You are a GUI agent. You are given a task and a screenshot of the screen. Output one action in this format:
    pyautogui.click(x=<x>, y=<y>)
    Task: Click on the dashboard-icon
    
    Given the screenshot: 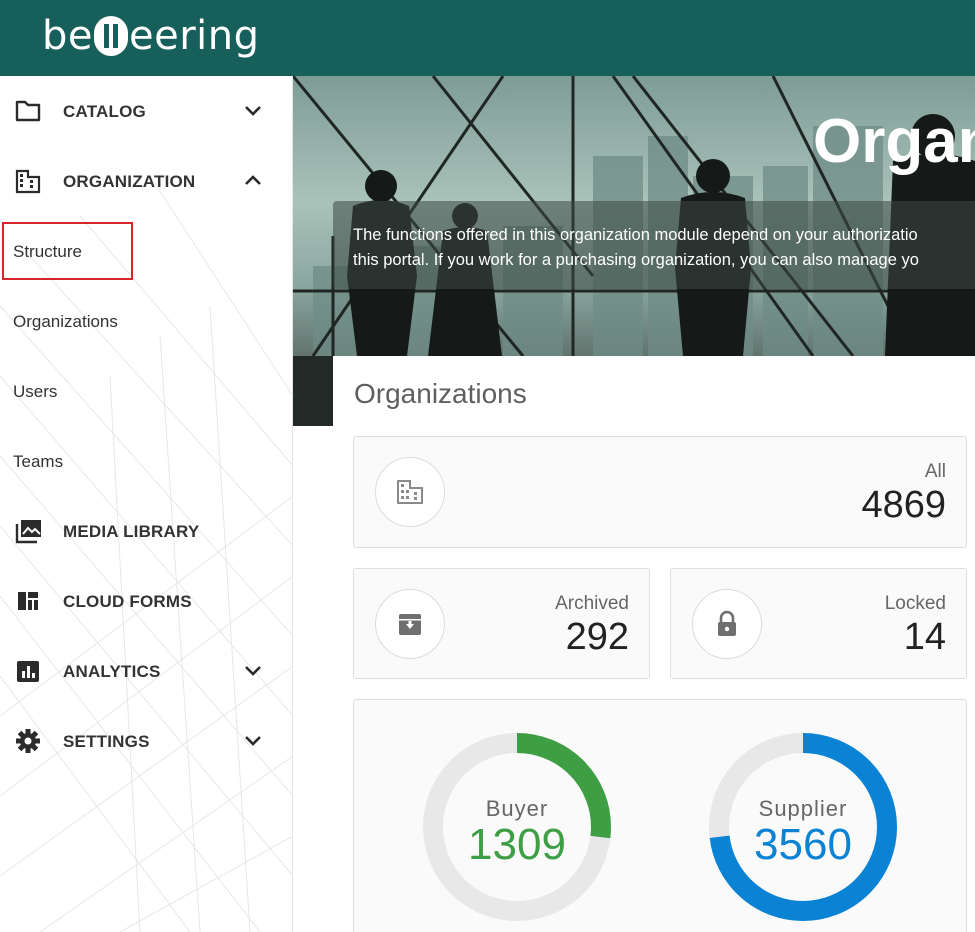 What is the action you would take?
    pyautogui.click(x=28, y=601)
    